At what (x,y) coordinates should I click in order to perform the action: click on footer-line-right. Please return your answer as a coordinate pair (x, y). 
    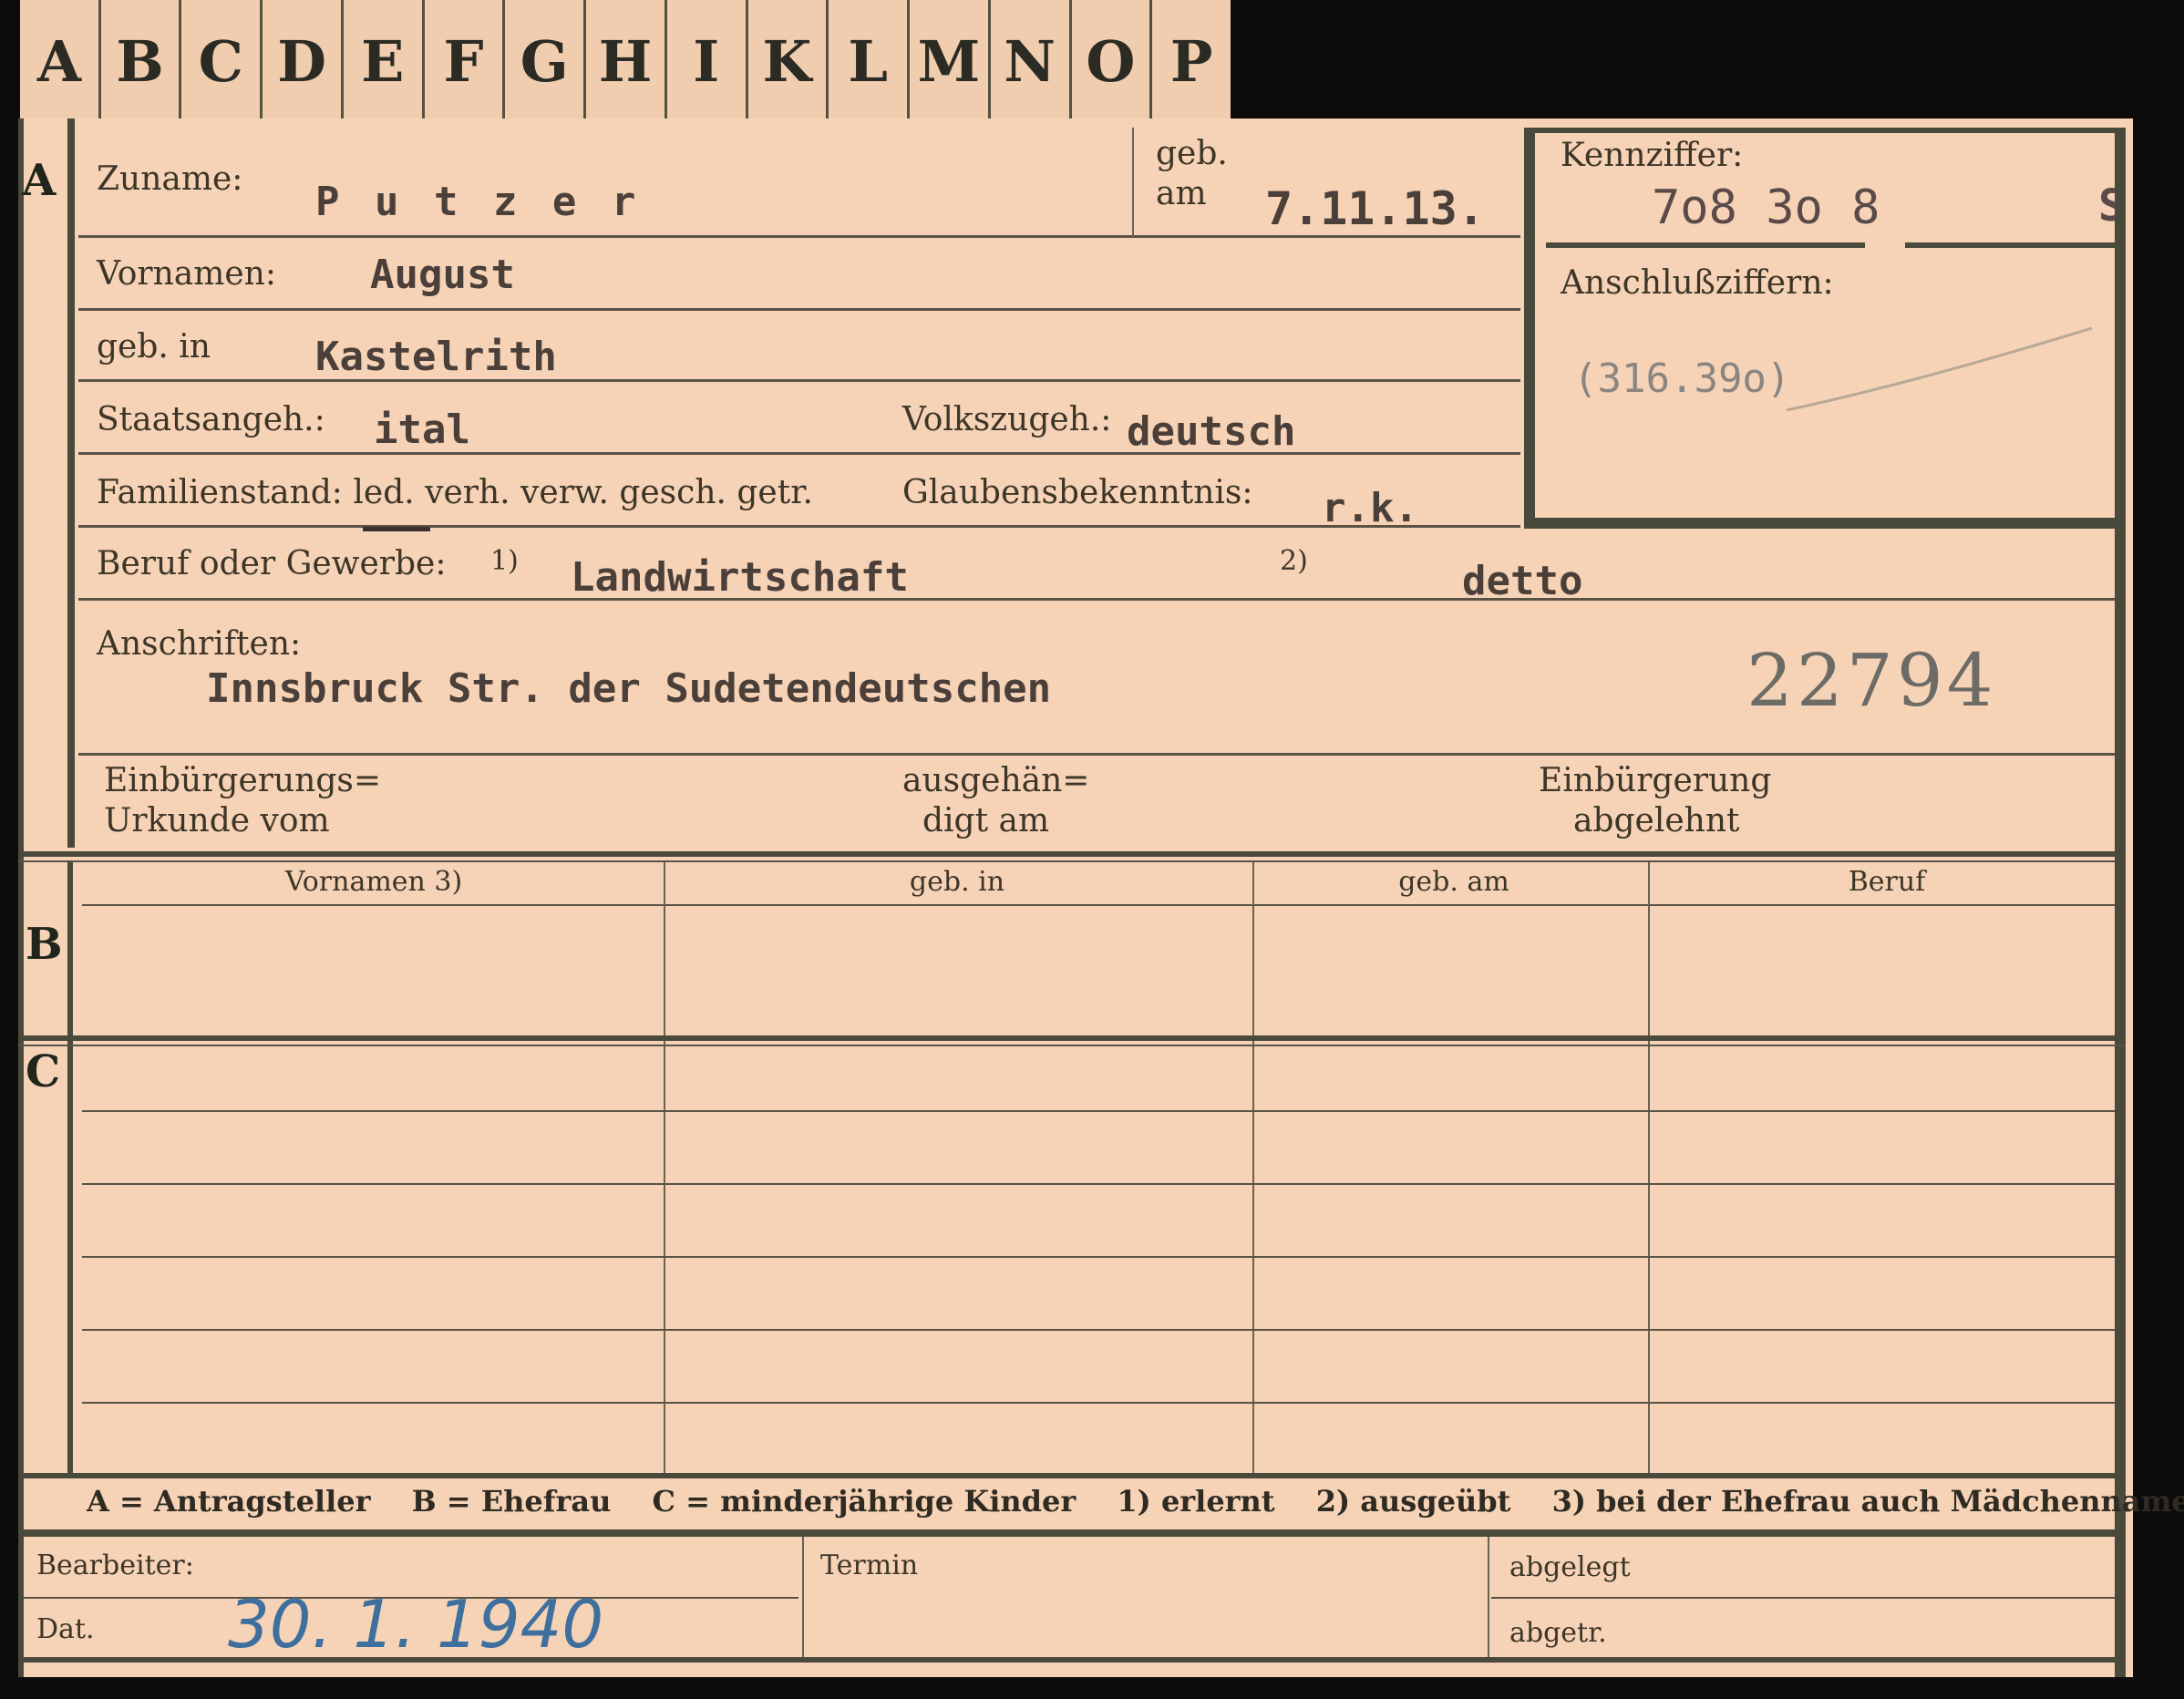
    Looking at the image, I should click on (1803, 1598).